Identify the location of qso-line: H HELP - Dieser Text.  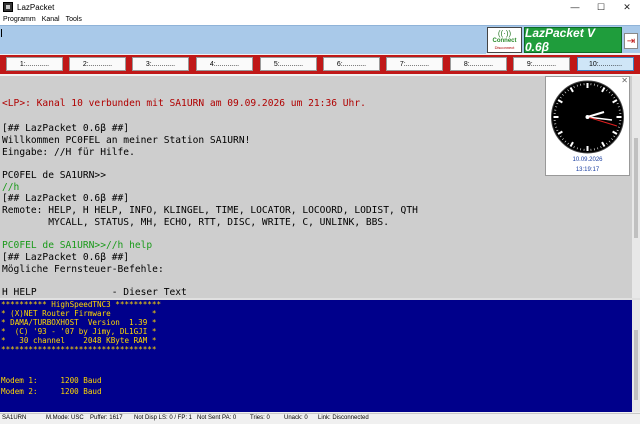
(94, 292).